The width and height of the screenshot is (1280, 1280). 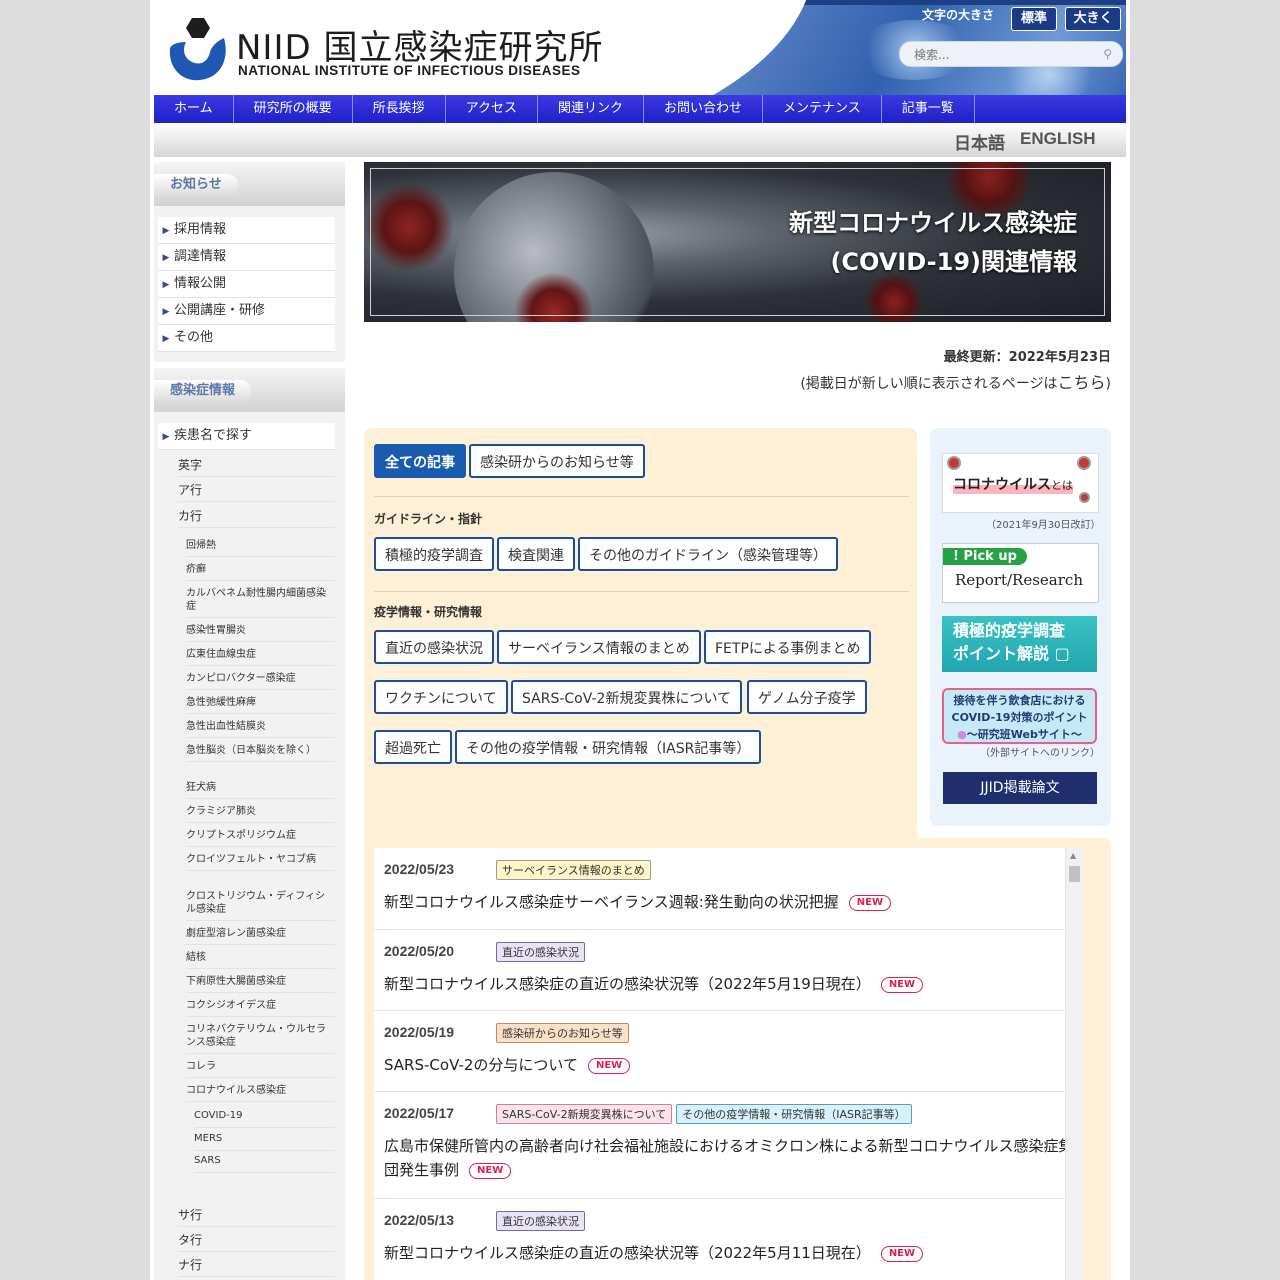 I want to click on filter-all-articles: 全ての記事, so click(x=420, y=461).